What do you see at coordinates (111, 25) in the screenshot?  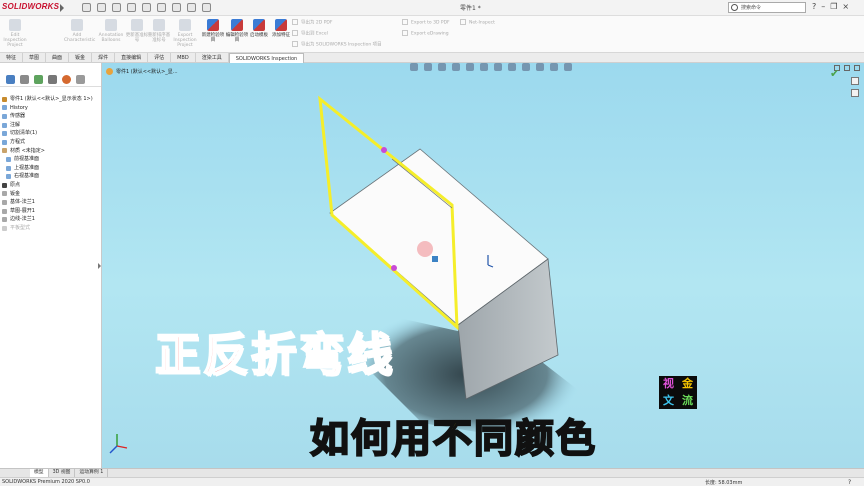 I see `balloon-icon` at bounding box center [111, 25].